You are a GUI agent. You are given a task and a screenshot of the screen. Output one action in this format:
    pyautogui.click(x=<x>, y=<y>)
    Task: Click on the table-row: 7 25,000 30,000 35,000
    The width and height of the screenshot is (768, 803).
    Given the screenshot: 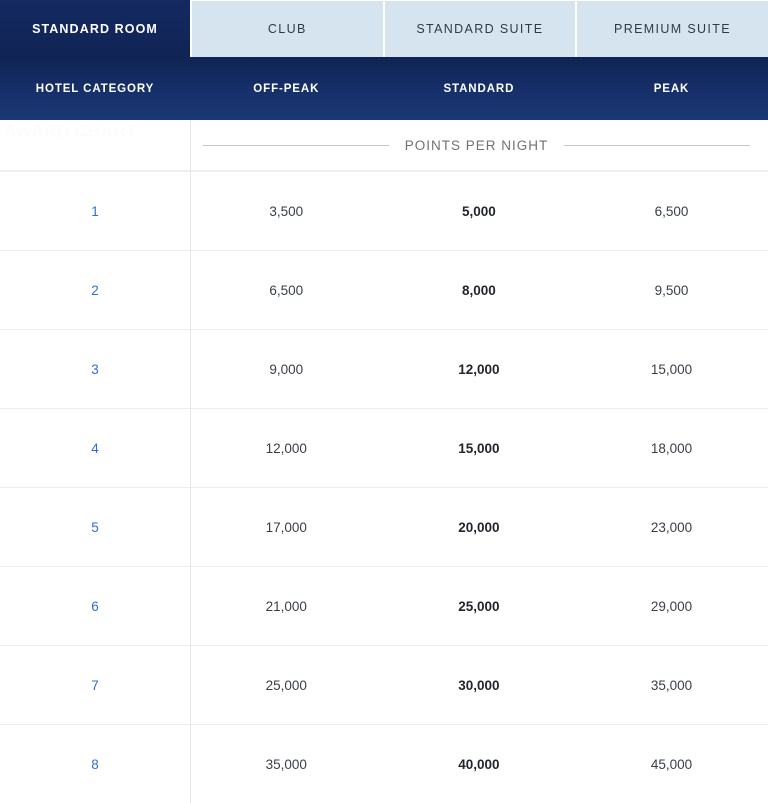 What is the action you would take?
    pyautogui.click(x=384, y=684)
    